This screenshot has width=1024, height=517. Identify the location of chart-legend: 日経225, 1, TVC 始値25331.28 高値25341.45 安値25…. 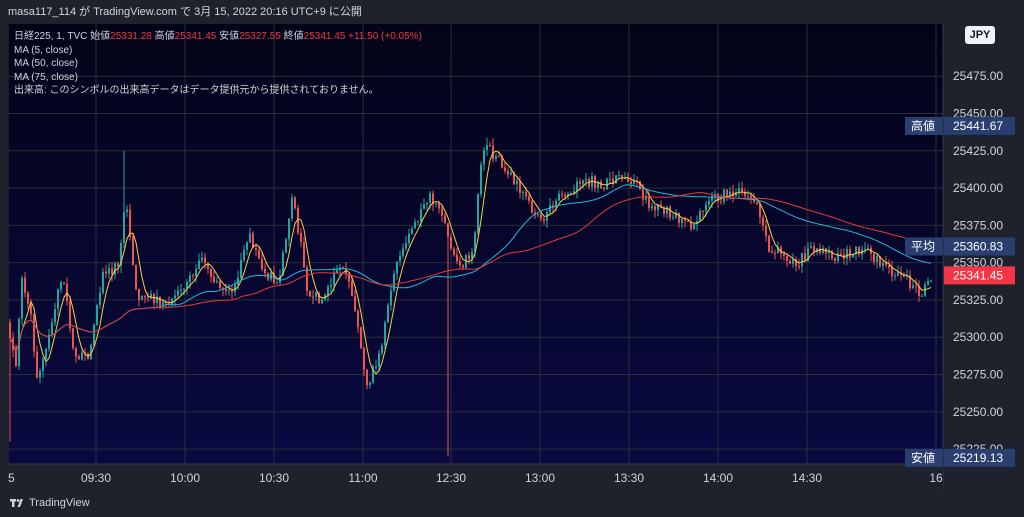
(218, 64).